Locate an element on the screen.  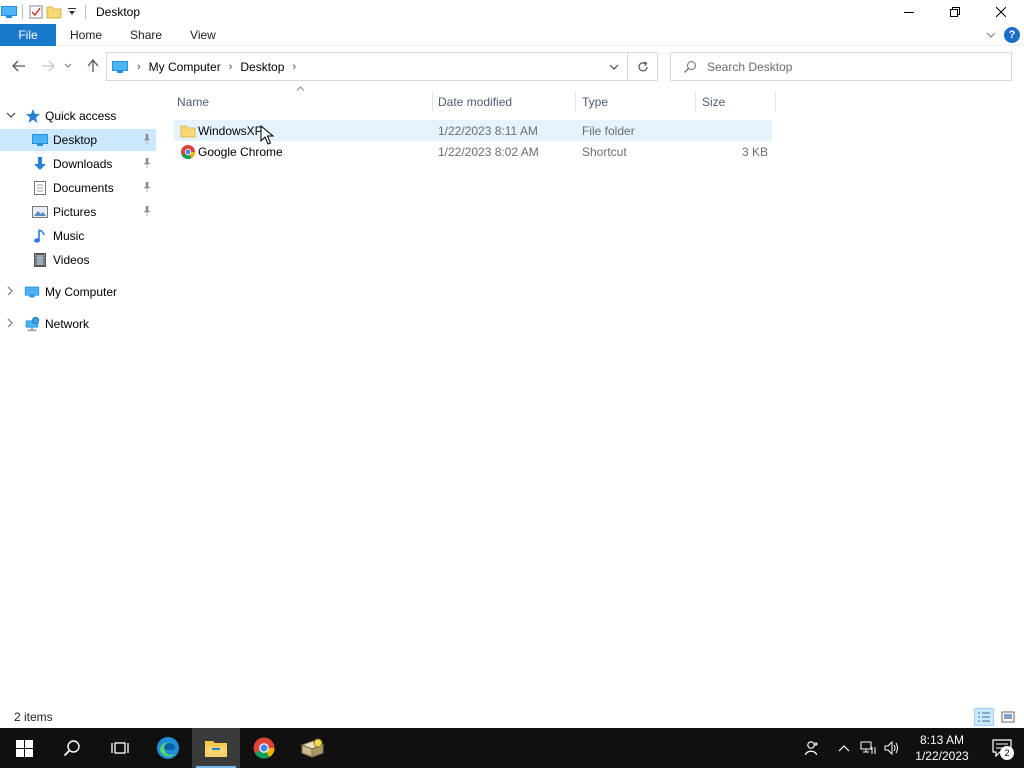
ribbon-tabs: File Home Share View ? is located at coordinates (512, 34).